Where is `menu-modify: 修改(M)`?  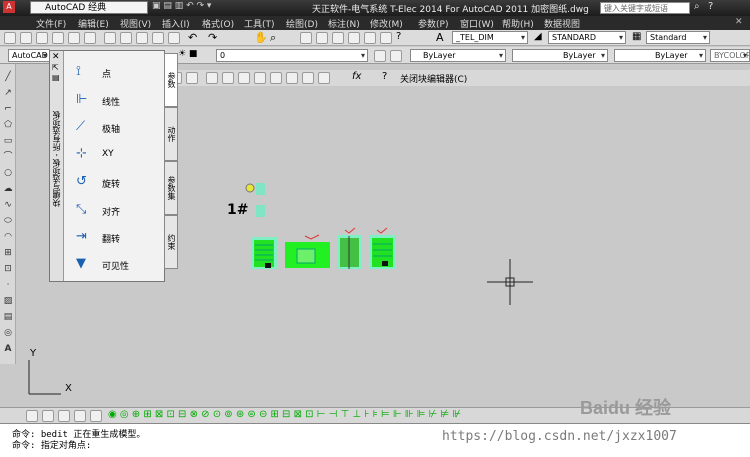
menu-modify: 修改(M) is located at coordinates (386, 23).